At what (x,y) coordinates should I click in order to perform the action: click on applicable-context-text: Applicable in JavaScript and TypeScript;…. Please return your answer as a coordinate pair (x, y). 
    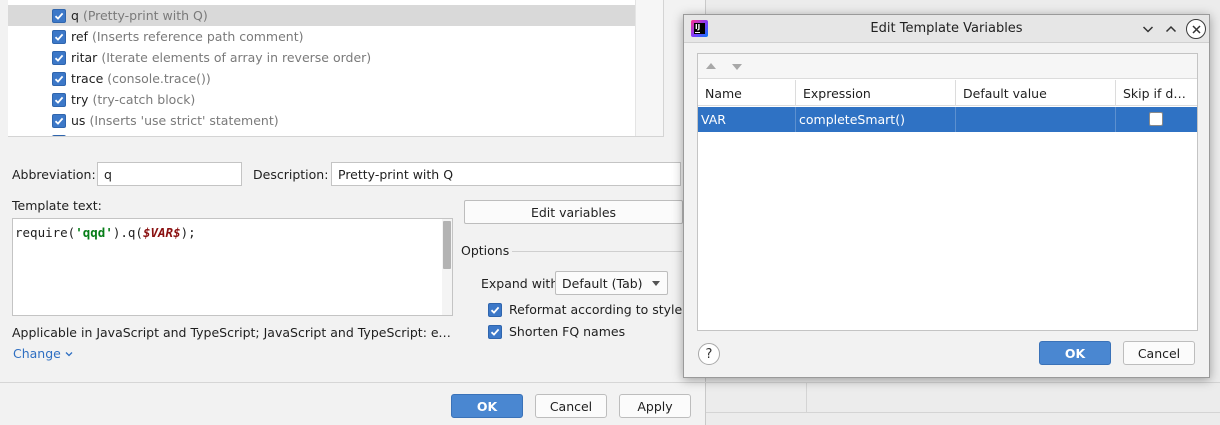
    Looking at the image, I should click on (233, 332).